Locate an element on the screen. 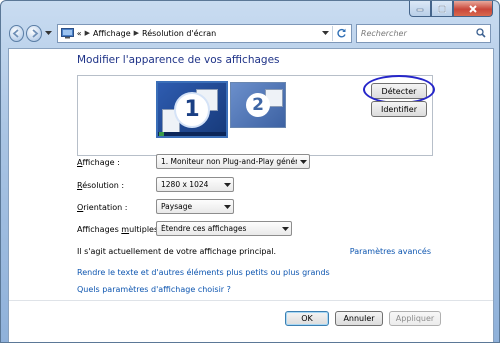 The image size is (500, 343). multiple-displays-select: Étendre ces affichages is located at coordinates (224, 228).